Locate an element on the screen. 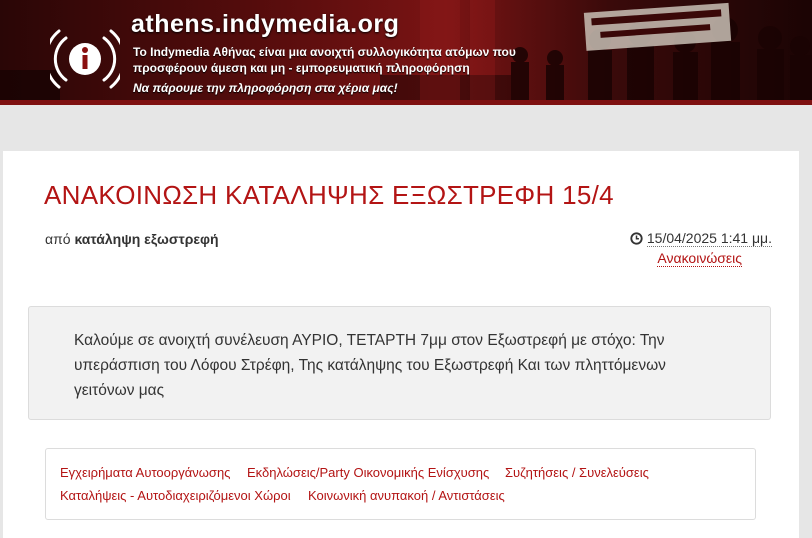  article-byline: από κατάληψη εξωστρεφή is located at coordinates (132, 239).